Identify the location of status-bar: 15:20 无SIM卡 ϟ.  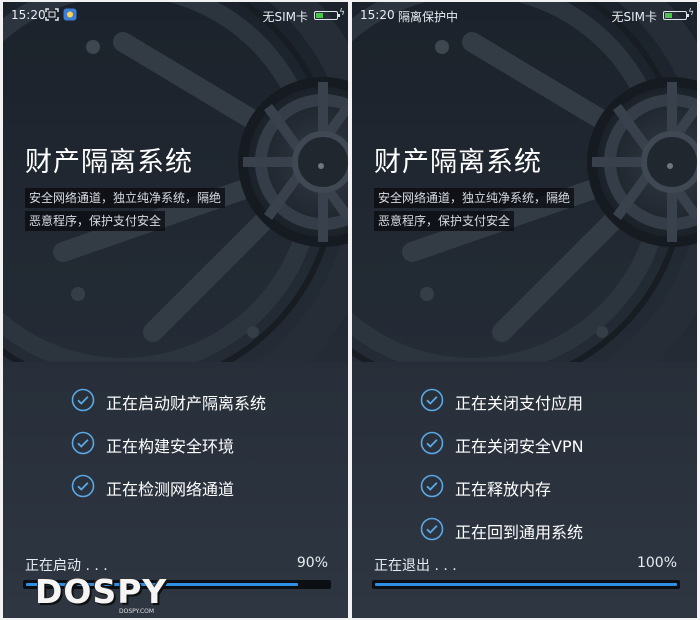
(175, 15).